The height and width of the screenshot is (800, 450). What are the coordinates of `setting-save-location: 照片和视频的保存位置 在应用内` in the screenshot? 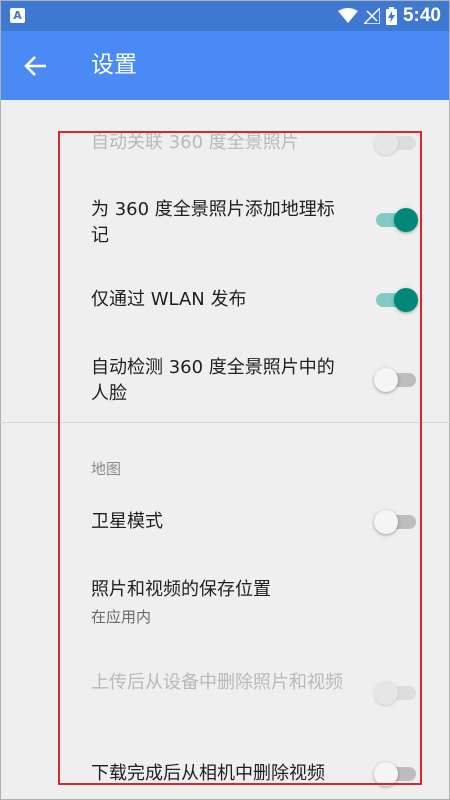 It's located at (225, 604).